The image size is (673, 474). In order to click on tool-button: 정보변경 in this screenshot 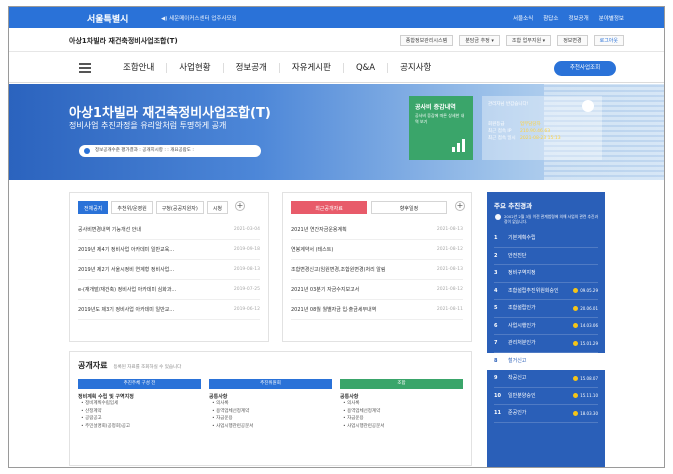, I will do `click(572, 40)`.